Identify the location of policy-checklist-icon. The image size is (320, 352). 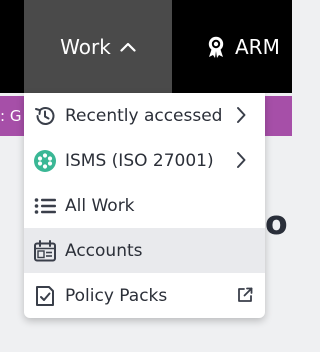
(45, 296).